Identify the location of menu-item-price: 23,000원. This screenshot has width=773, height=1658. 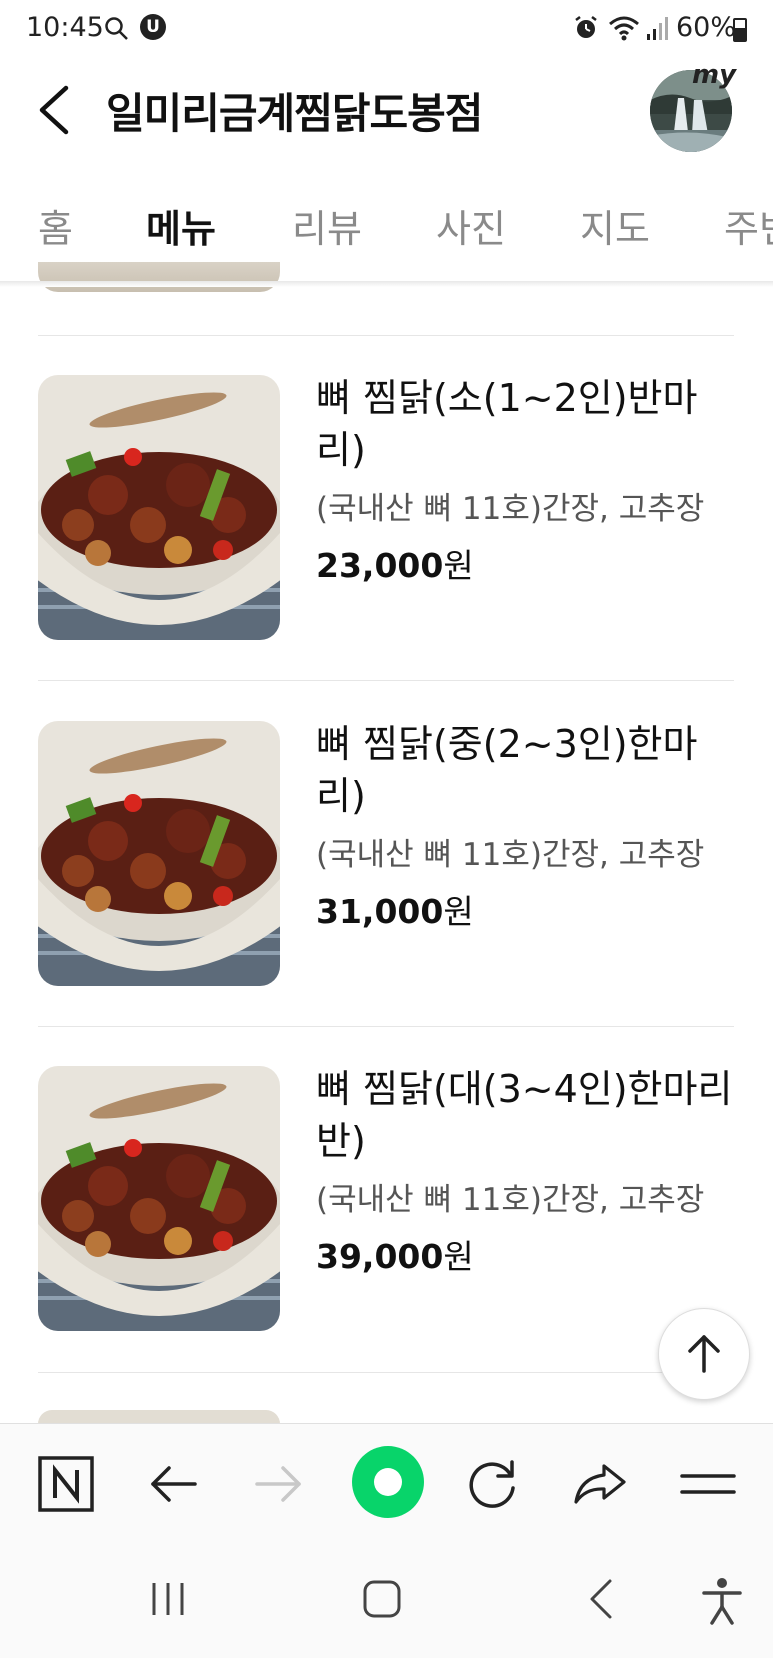
(395, 563).